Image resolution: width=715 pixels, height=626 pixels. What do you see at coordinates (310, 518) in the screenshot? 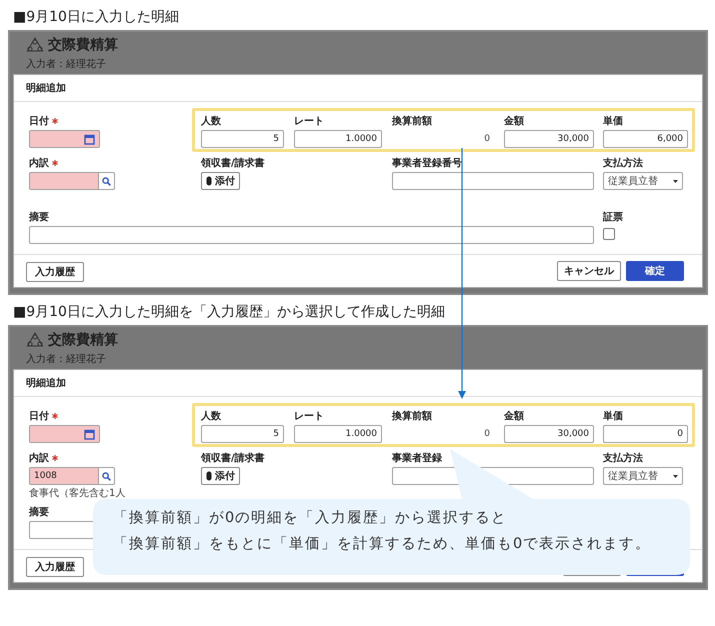
I see `callout-text: 「換算前額」が0の明細を「入力履歴」から選択すると` at bounding box center [310, 518].